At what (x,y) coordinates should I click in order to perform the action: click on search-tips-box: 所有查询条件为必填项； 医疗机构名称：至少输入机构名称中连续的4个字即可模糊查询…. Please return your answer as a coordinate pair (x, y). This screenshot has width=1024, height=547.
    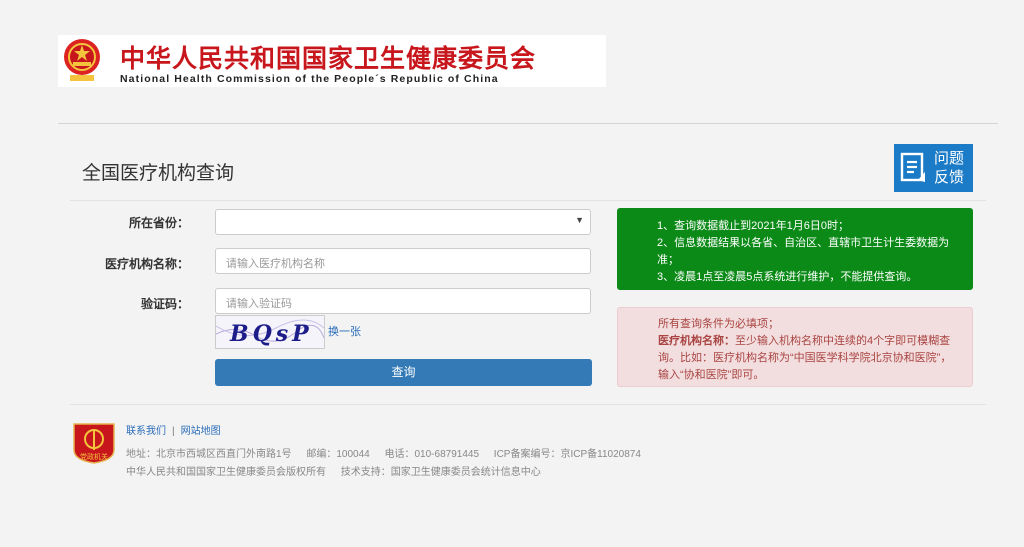
    Looking at the image, I should click on (795, 347).